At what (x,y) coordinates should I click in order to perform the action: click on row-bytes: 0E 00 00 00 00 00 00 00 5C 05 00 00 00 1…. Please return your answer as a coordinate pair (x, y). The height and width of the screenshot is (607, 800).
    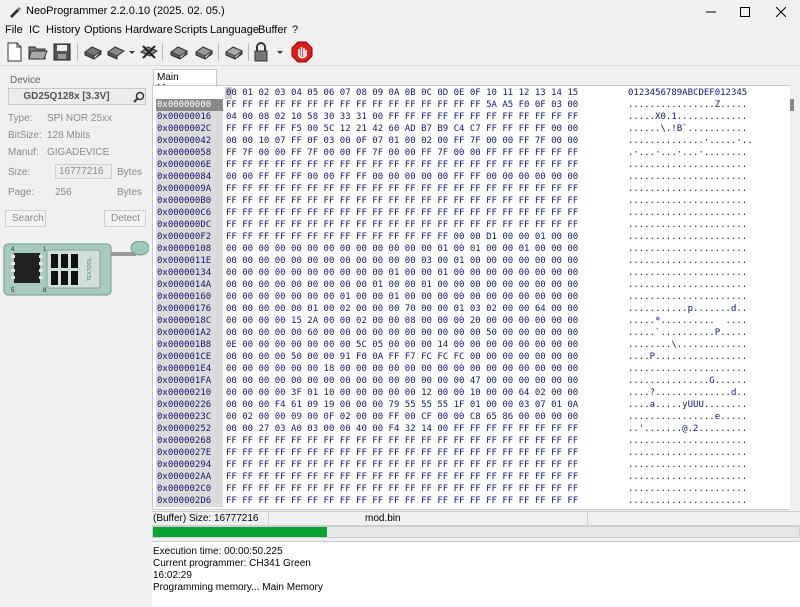
    Looking at the image, I should click on (402, 345).